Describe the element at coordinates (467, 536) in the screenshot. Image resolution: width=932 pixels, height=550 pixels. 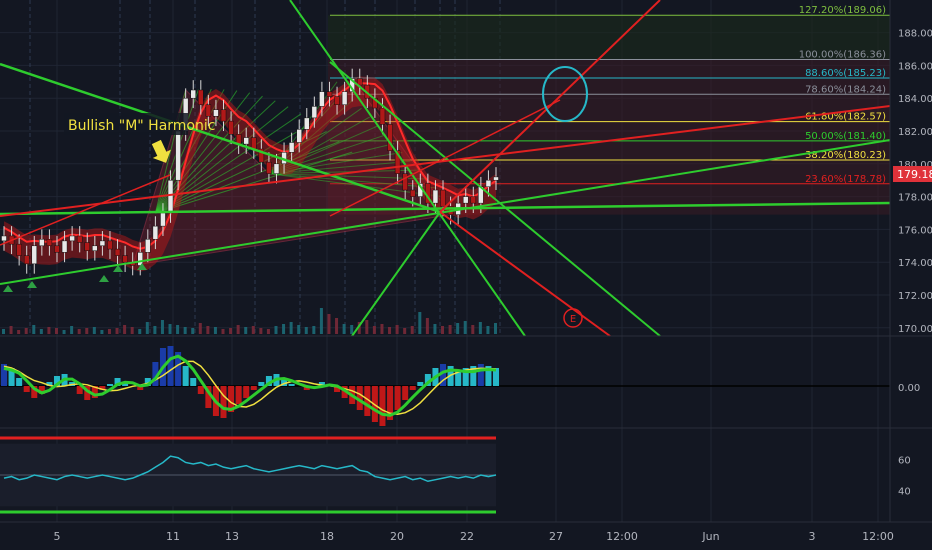
I see `time-axis-label: 22` at that location.